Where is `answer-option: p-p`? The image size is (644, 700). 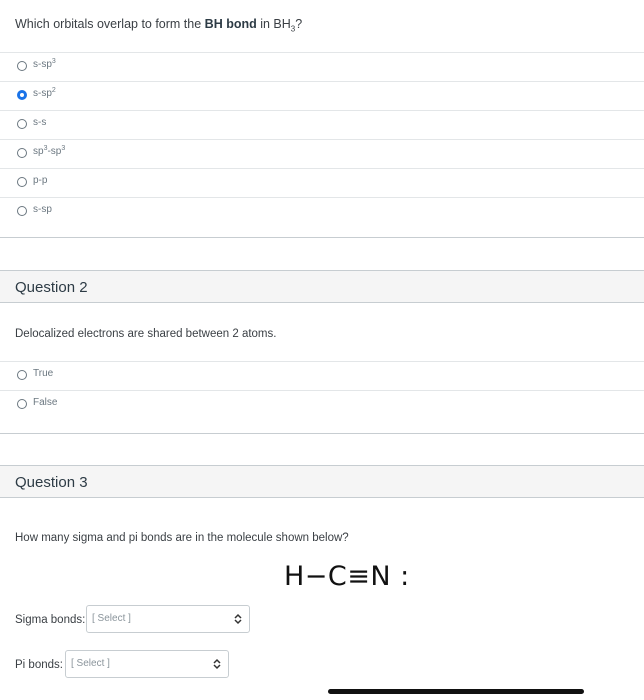
answer-option: p-p is located at coordinates (322, 182).